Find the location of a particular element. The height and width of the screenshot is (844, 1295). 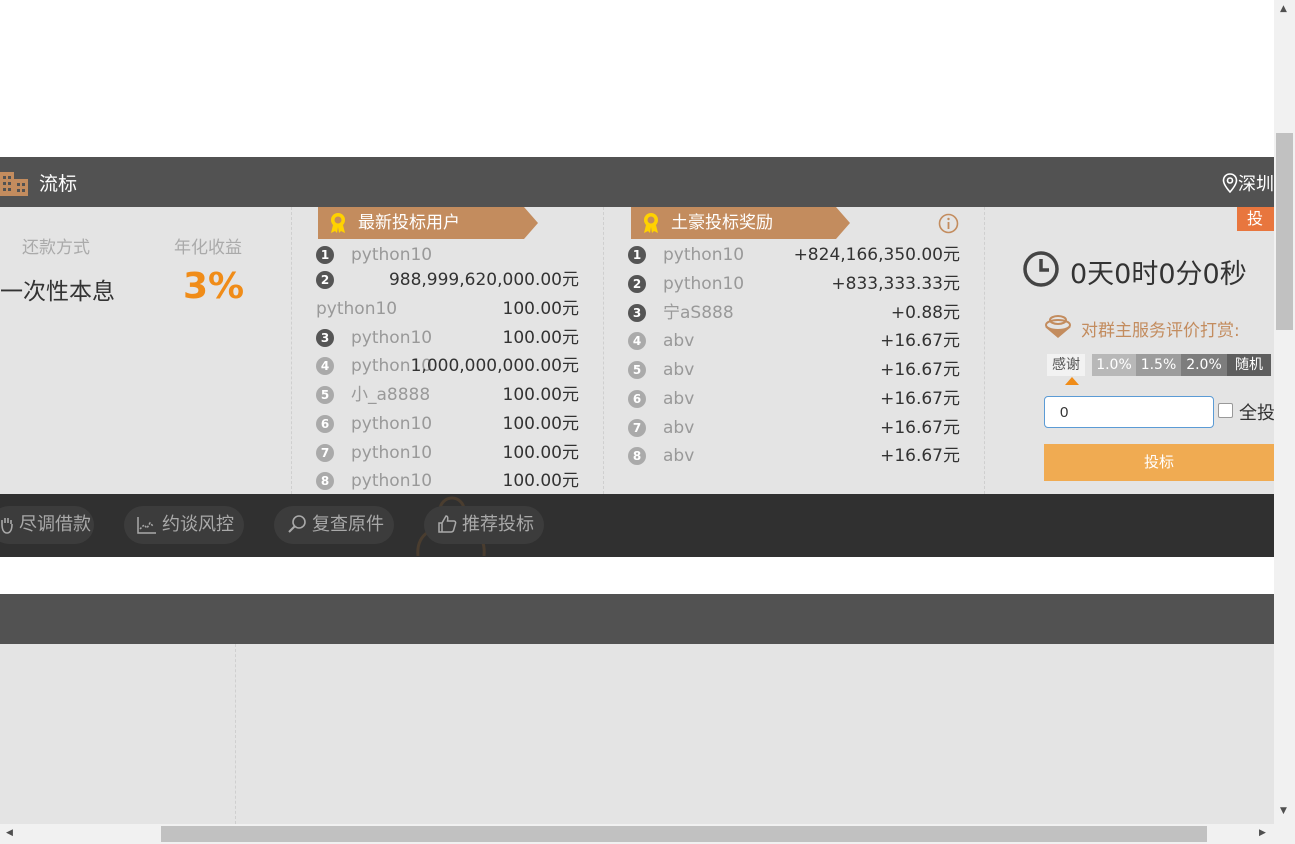

toolbar-label: 推荐投标 is located at coordinates (498, 524).